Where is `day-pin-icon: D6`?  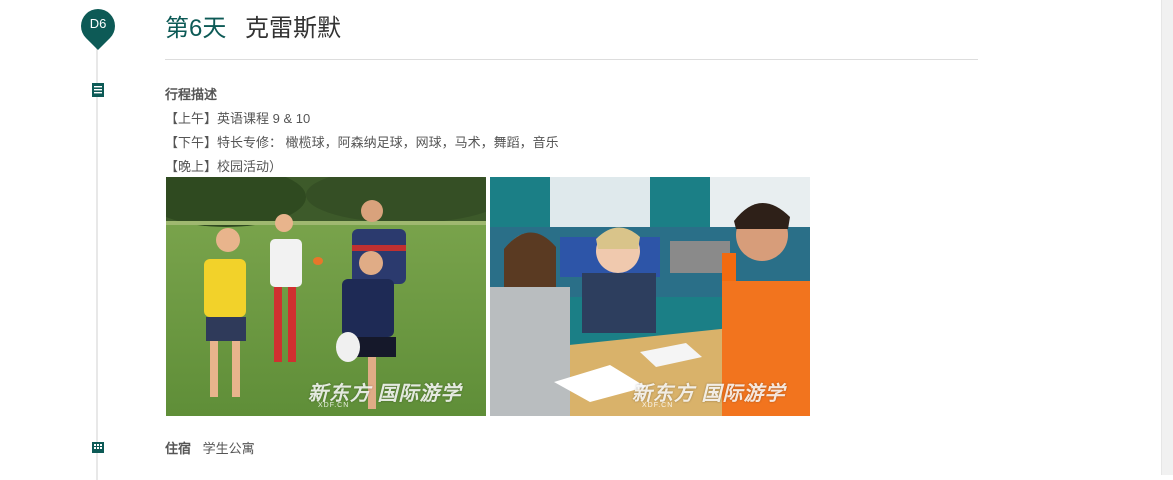
day-pin-icon: D6 is located at coordinates (98, 26).